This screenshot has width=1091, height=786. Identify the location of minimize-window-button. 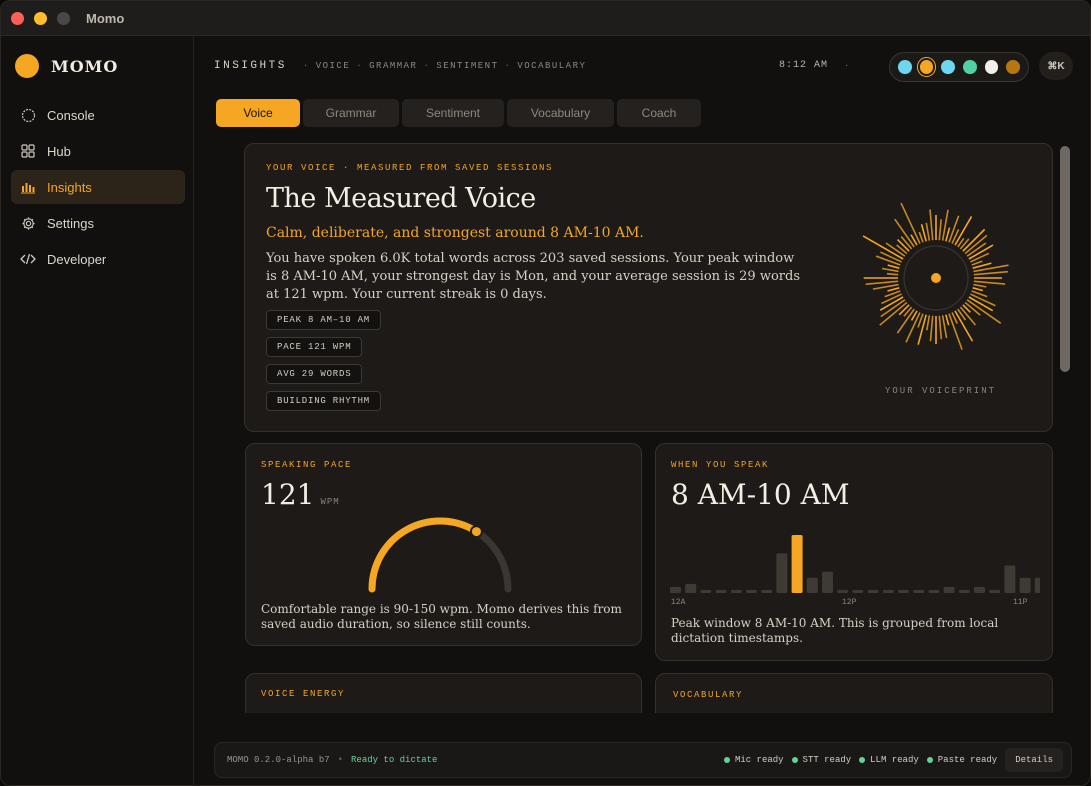
(40, 18).